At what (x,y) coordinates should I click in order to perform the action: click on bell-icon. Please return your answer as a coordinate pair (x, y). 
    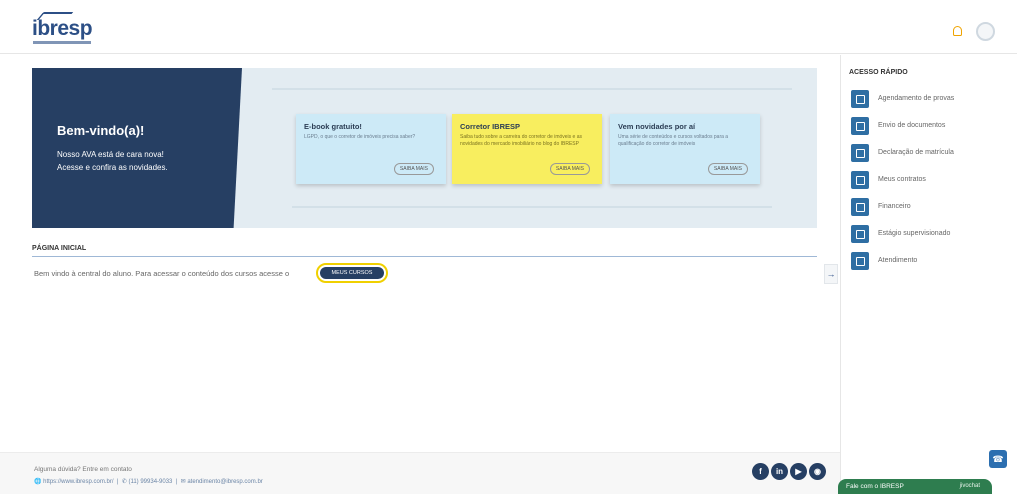
    Looking at the image, I should click on (957, 31).